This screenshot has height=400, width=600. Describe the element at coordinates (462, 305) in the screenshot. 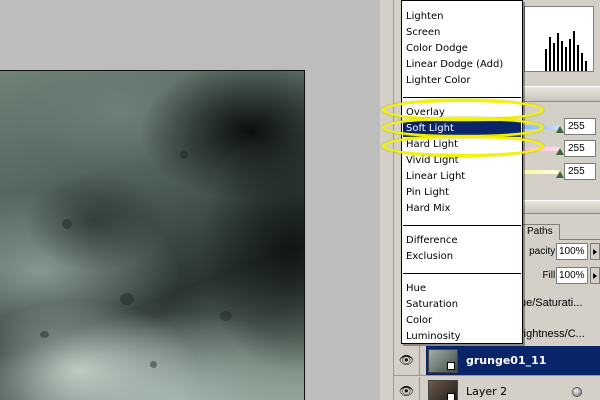

I see `blend-item-saturation: Saturation` at that location.